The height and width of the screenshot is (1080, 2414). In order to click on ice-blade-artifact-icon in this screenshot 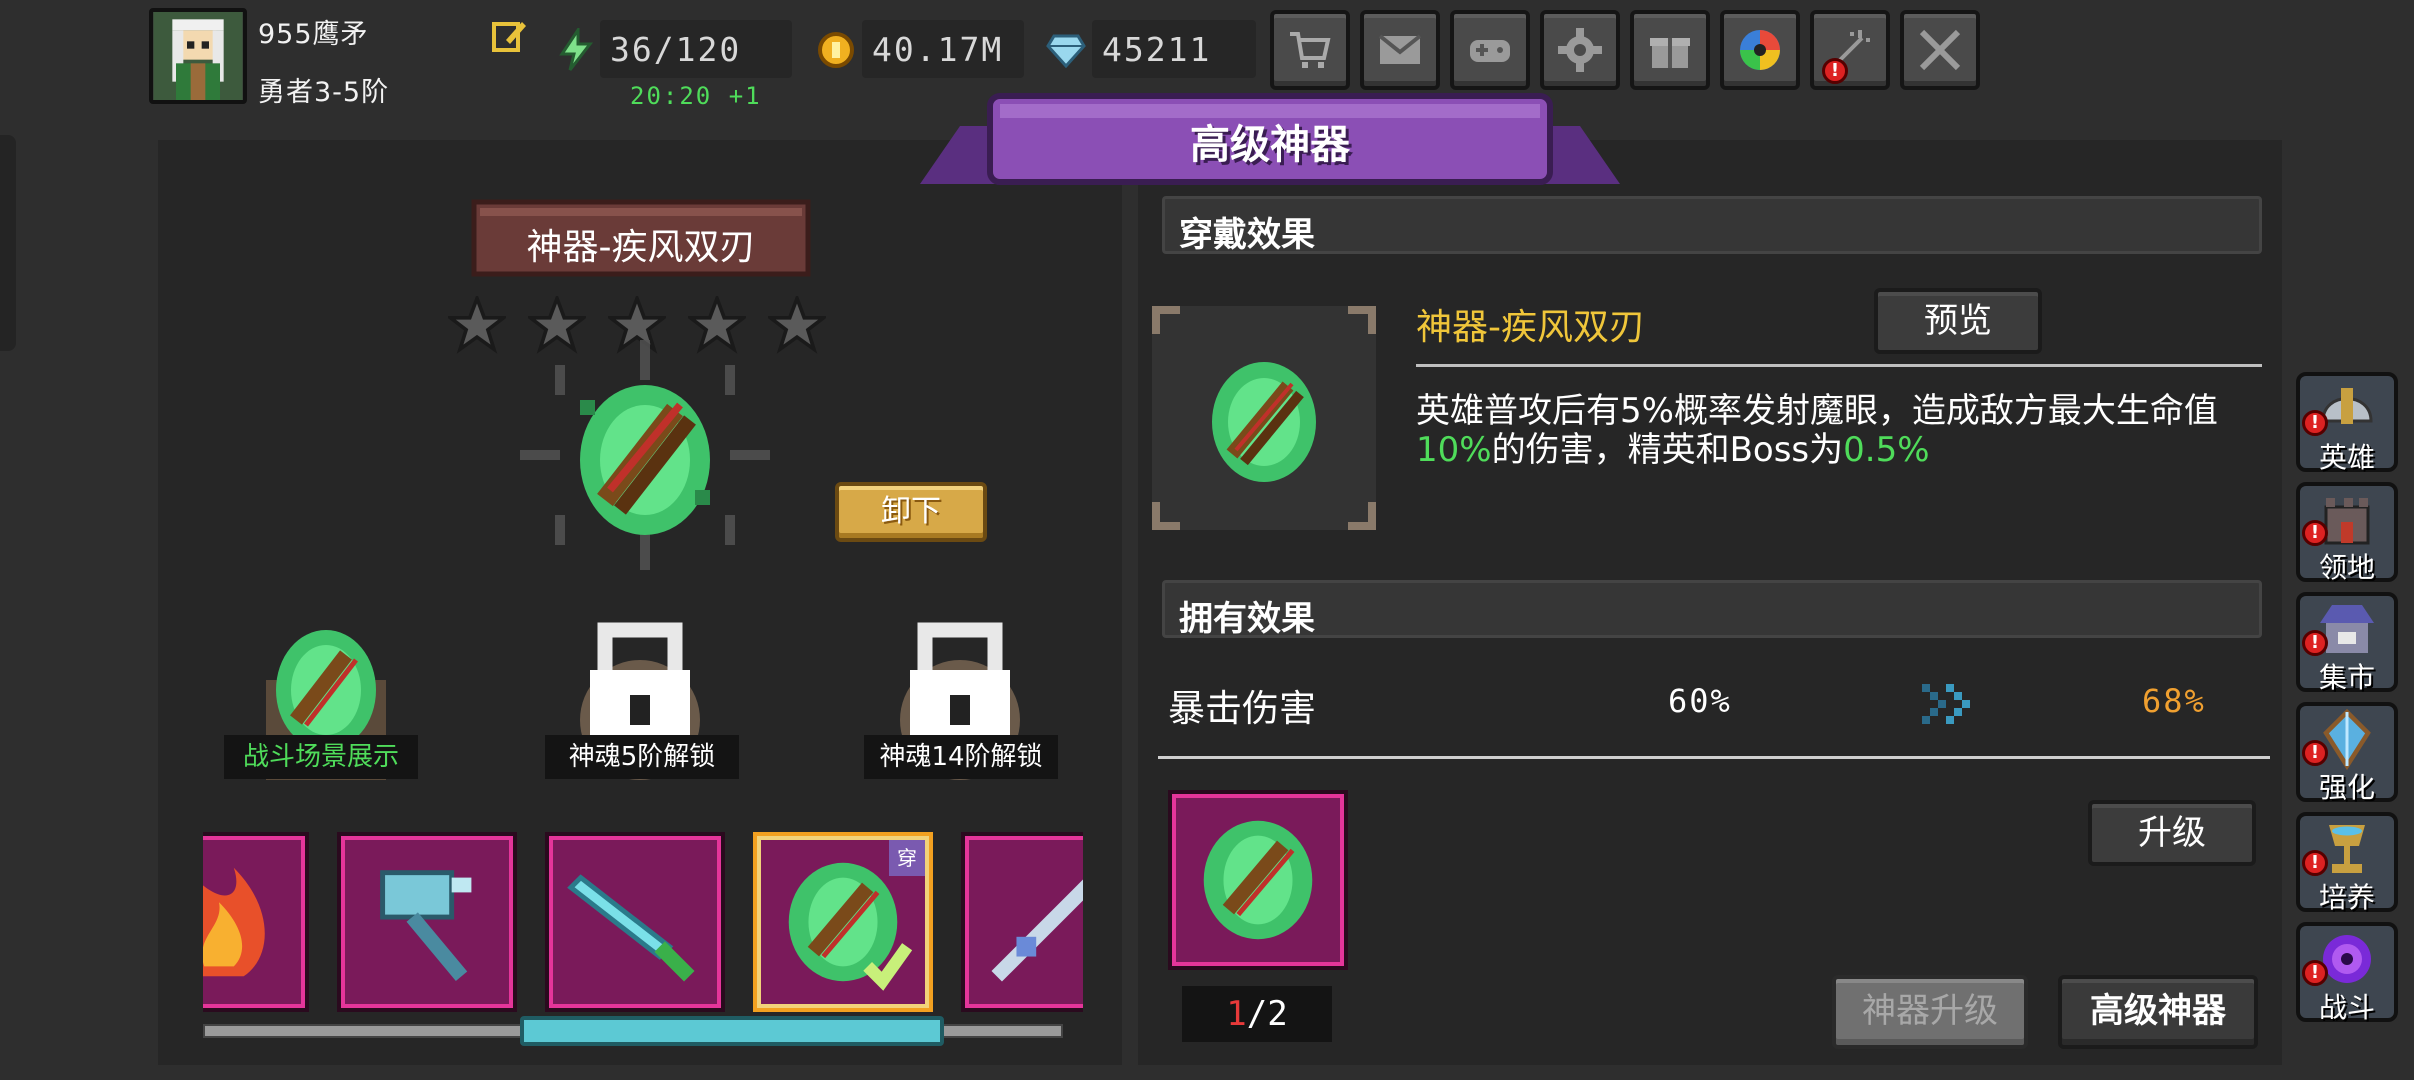, I will do `click(631, 928)`.